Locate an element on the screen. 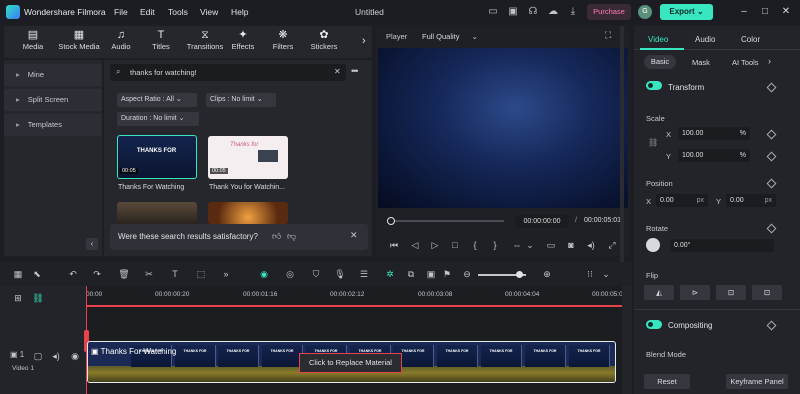 The height and width of the screenshot is (394, 800). current-time: 00:00:00:00 is located at coordinates (542, 221).